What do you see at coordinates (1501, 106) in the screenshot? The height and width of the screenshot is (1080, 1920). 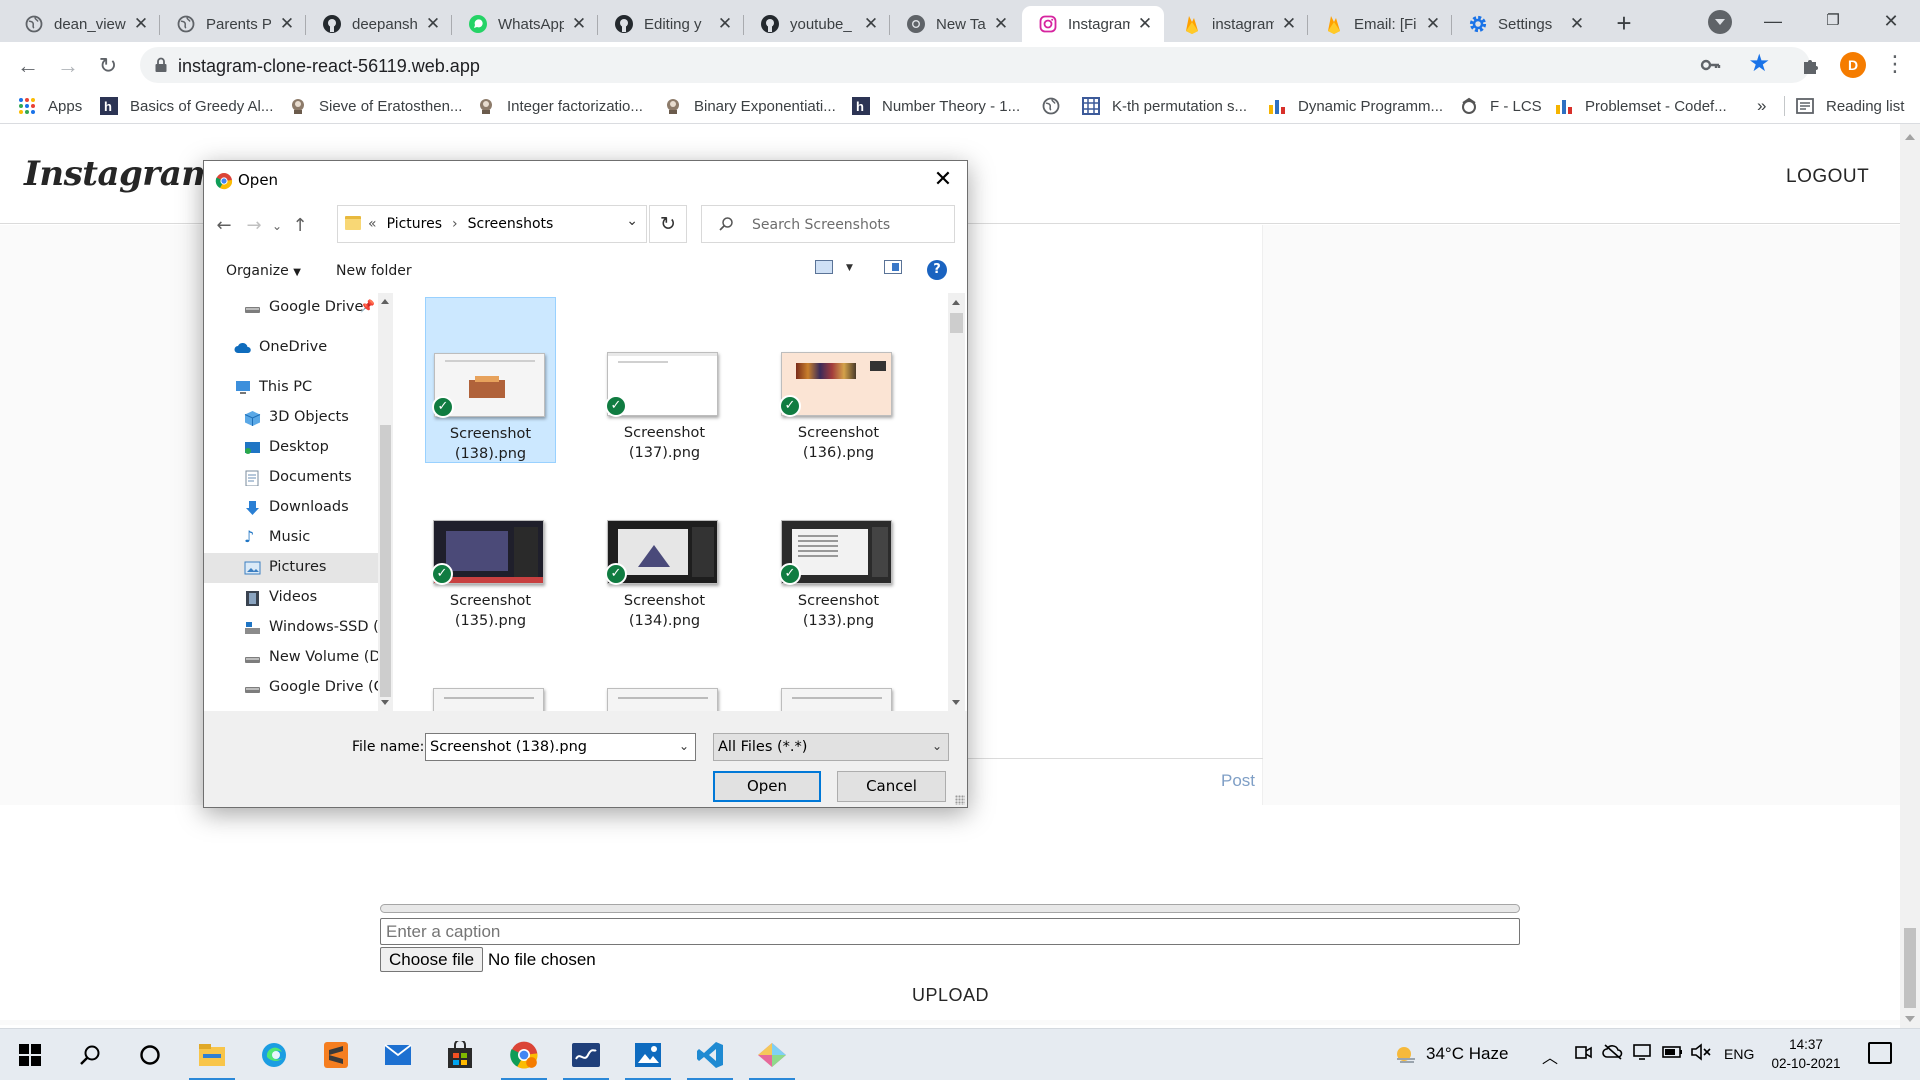 I see `bookmark-item: F - LCS` at bounding box center [1501, 106].